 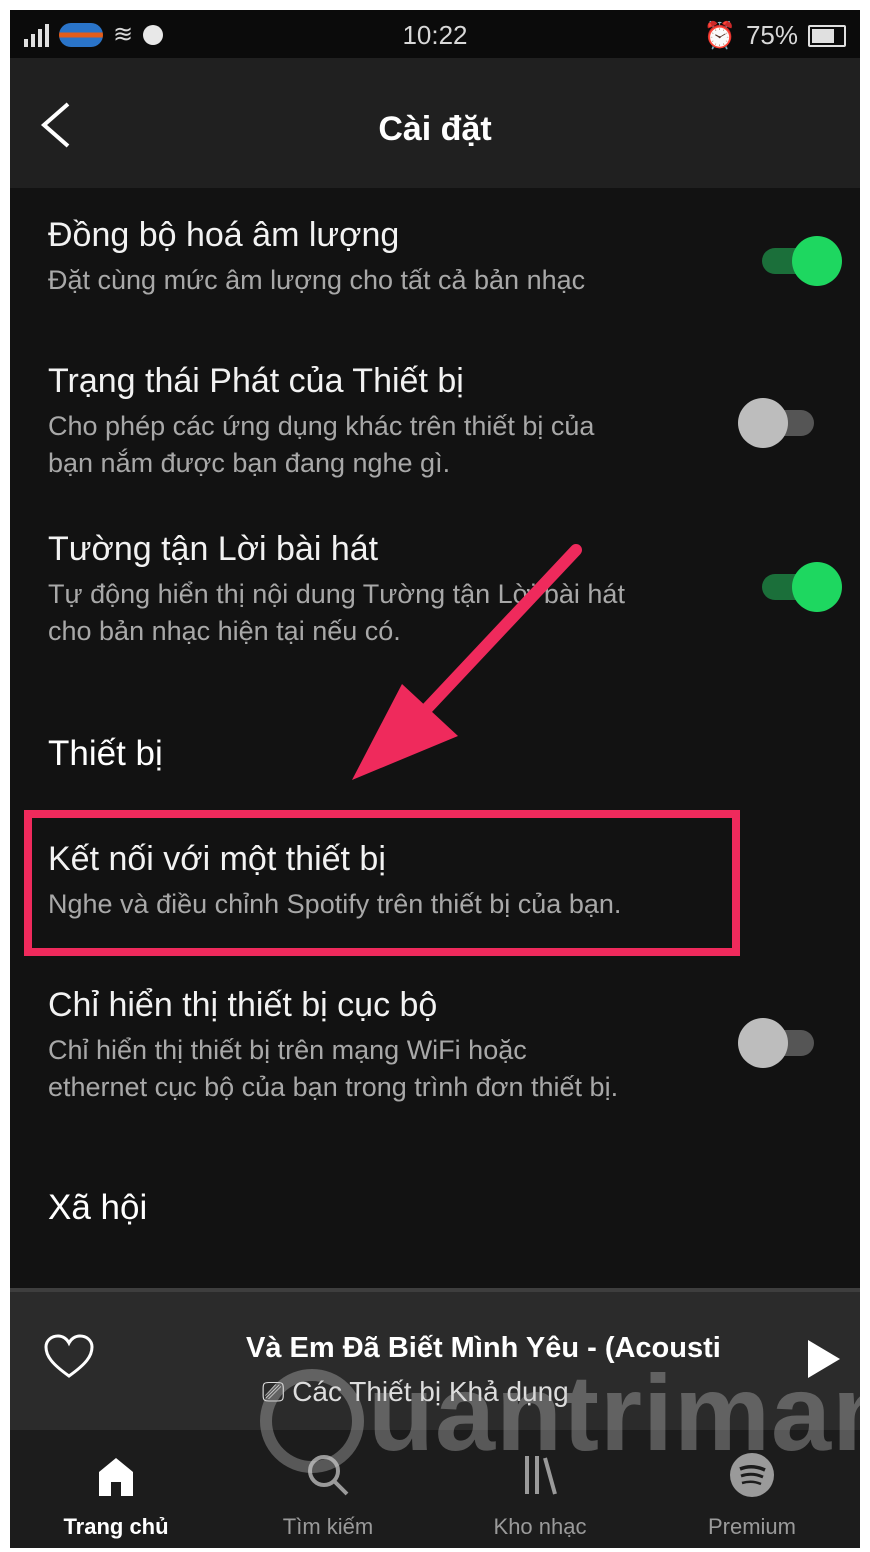 I want to click on nav-label: Kho nhạc, so click(x=540, y=1526).